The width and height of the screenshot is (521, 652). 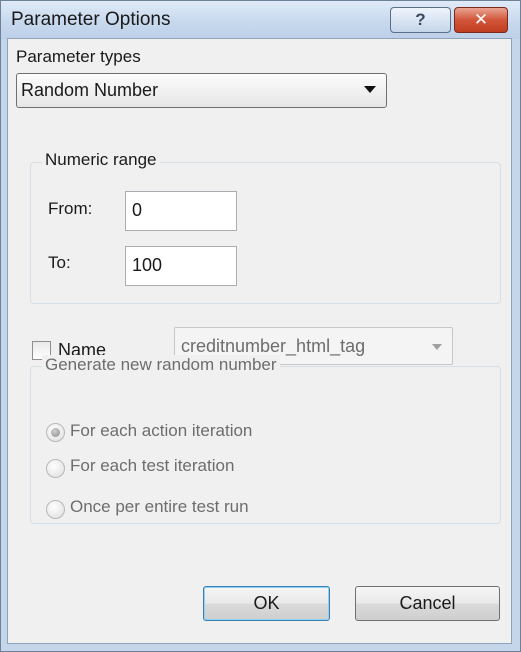 What do you see at coordinates (273, 346) in the screenshot?
I see `name-dropdown-value: creditnumber_html_tag` at bounding box center [273, 346].